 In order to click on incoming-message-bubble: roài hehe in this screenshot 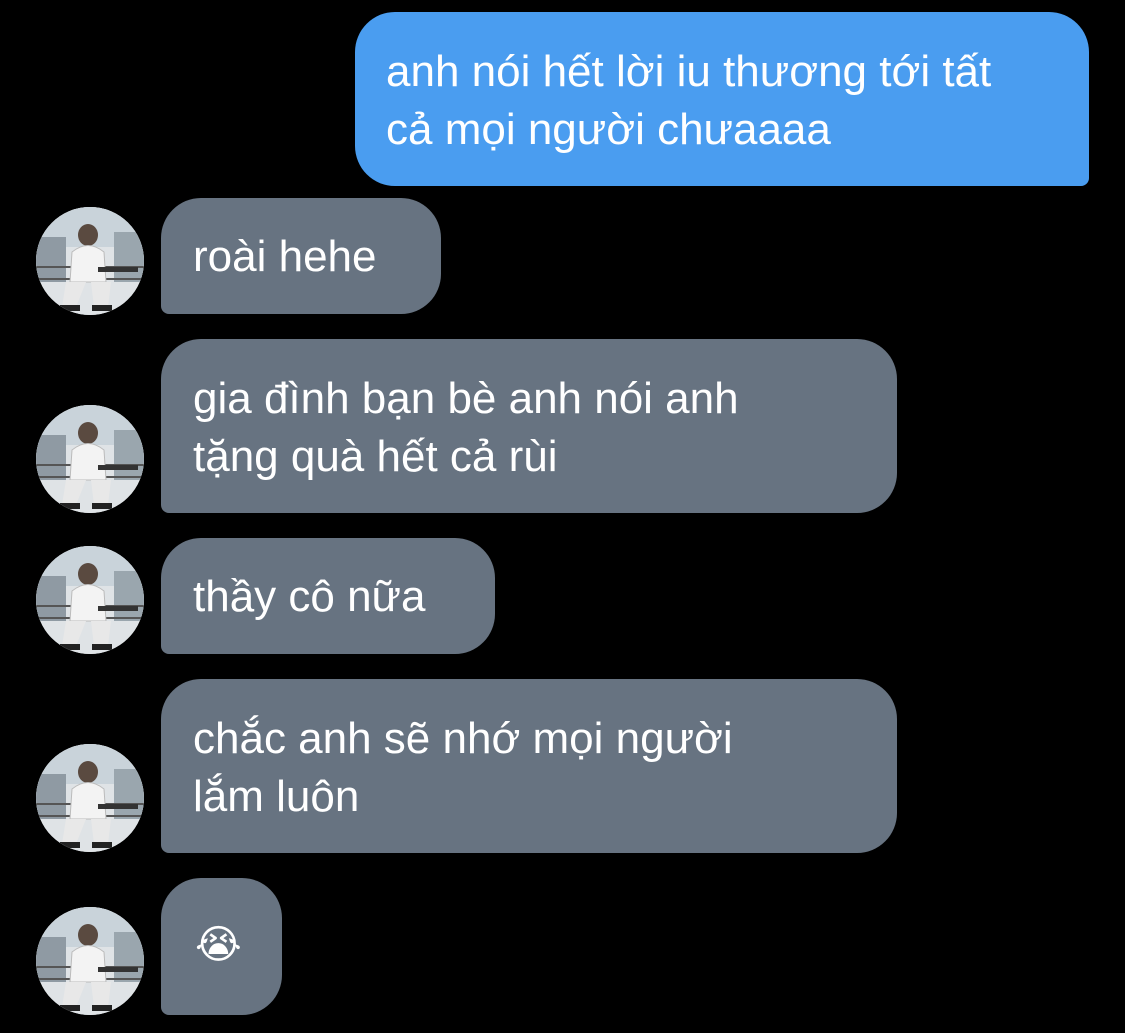, I will do `click(301, 256)`.